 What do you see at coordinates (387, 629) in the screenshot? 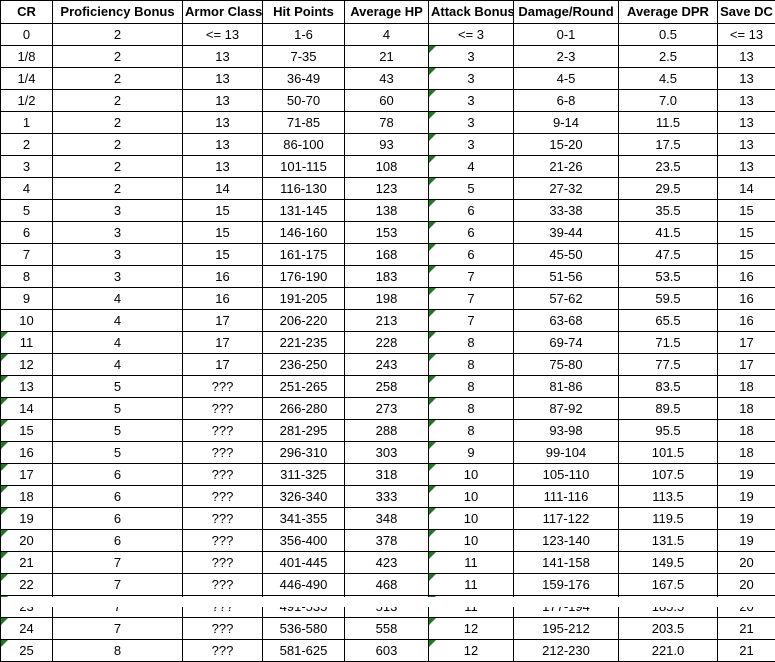
I see `cell-average-hp: 558` at bounding box center [387, 629].